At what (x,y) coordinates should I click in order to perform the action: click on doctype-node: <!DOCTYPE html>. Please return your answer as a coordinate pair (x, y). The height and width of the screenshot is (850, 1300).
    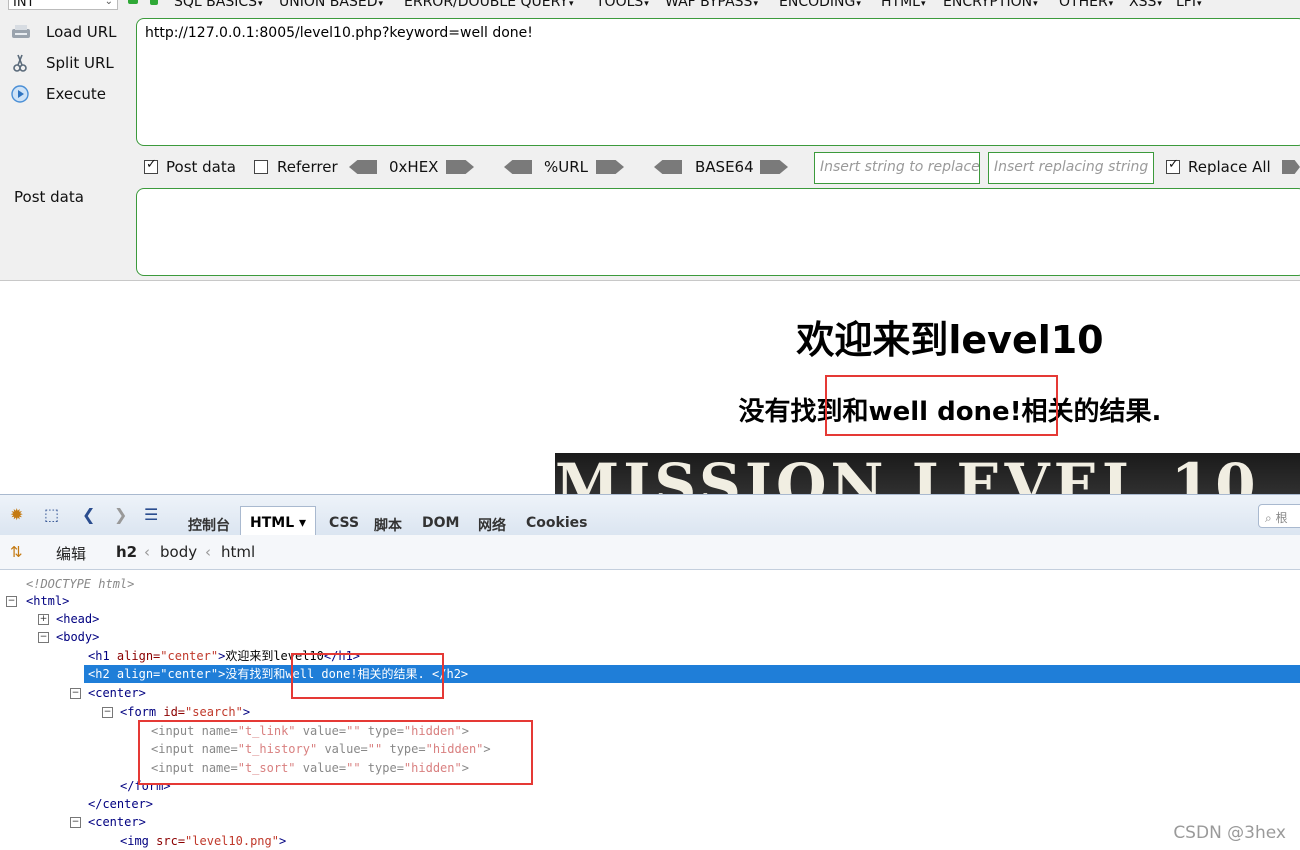
    Looking at the image, I should click on (80, 584).